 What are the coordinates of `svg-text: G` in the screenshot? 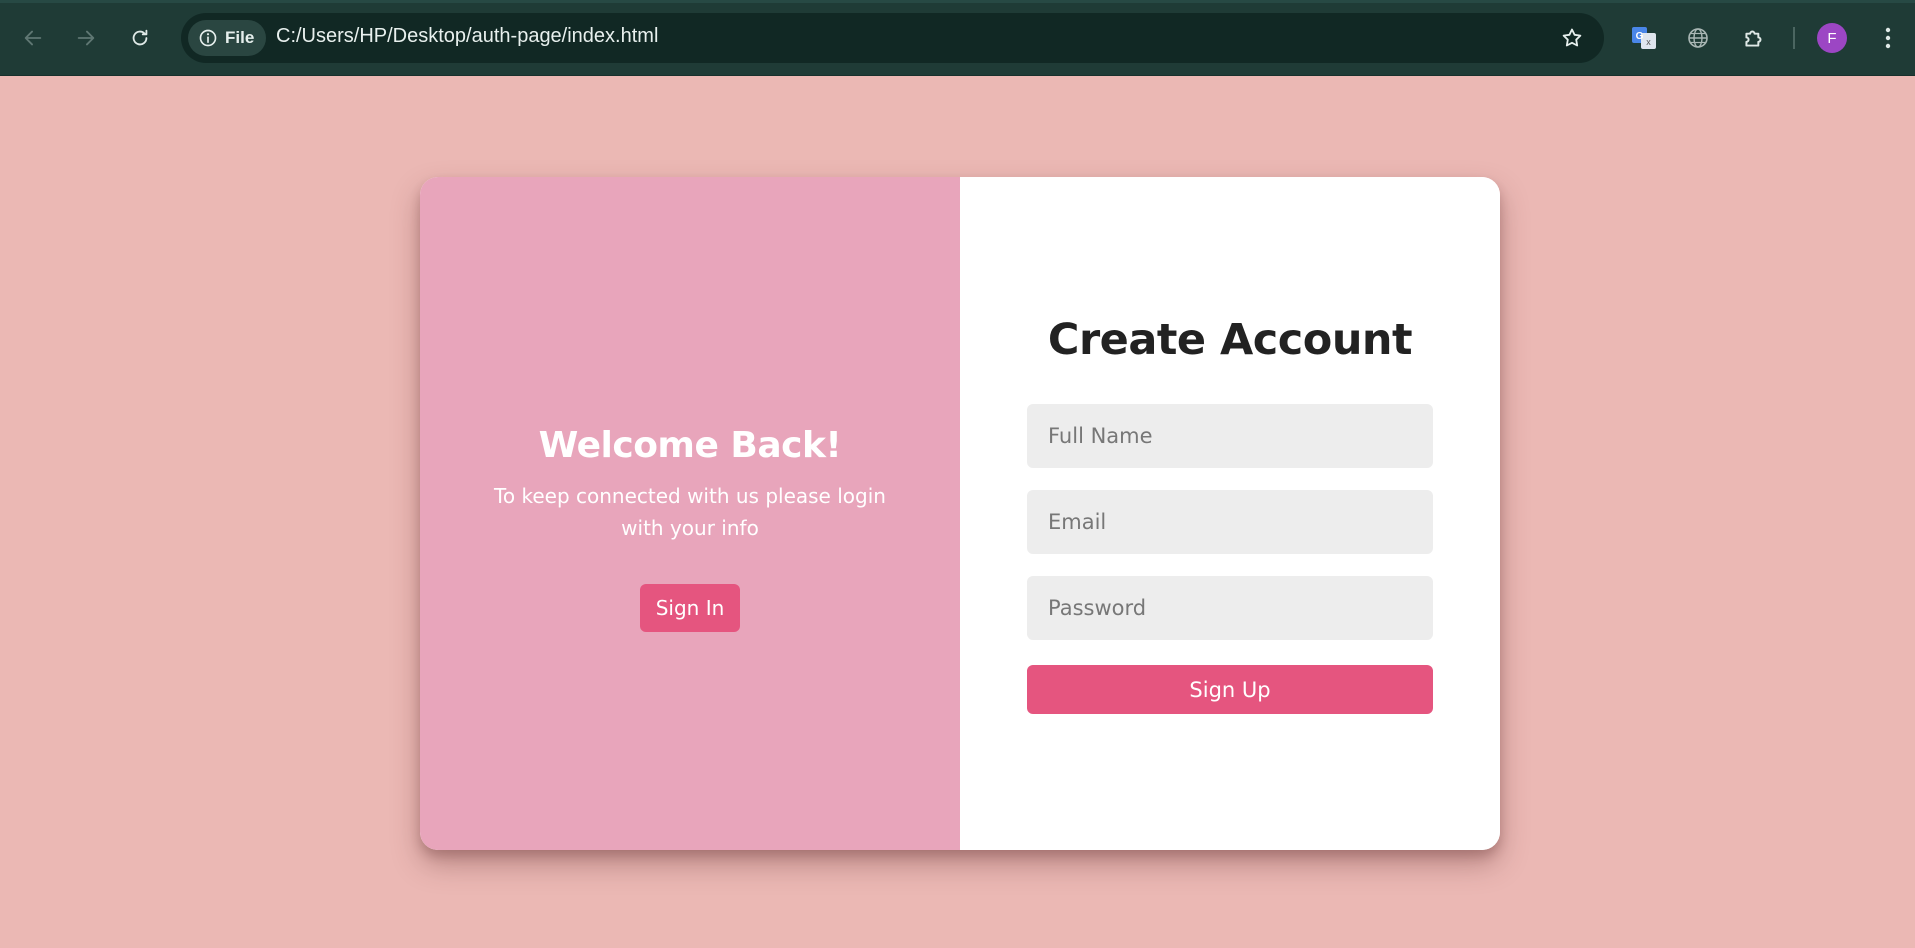 It's located at (1640, 36).